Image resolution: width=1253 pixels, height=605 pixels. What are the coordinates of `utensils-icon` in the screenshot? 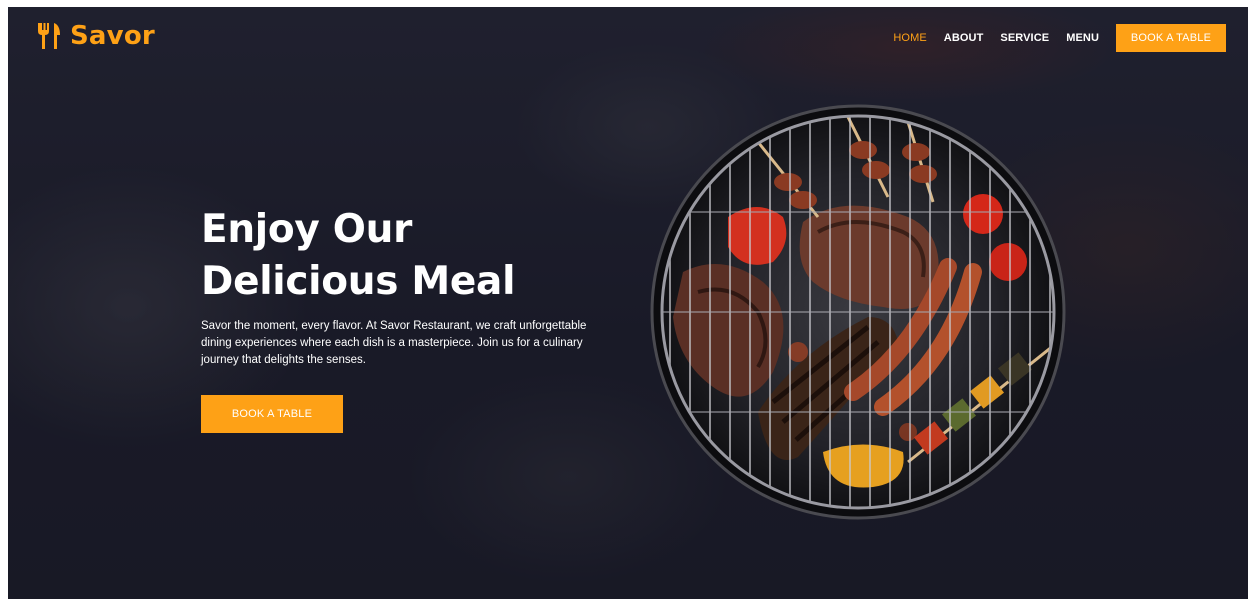 It's located at (49, 36).